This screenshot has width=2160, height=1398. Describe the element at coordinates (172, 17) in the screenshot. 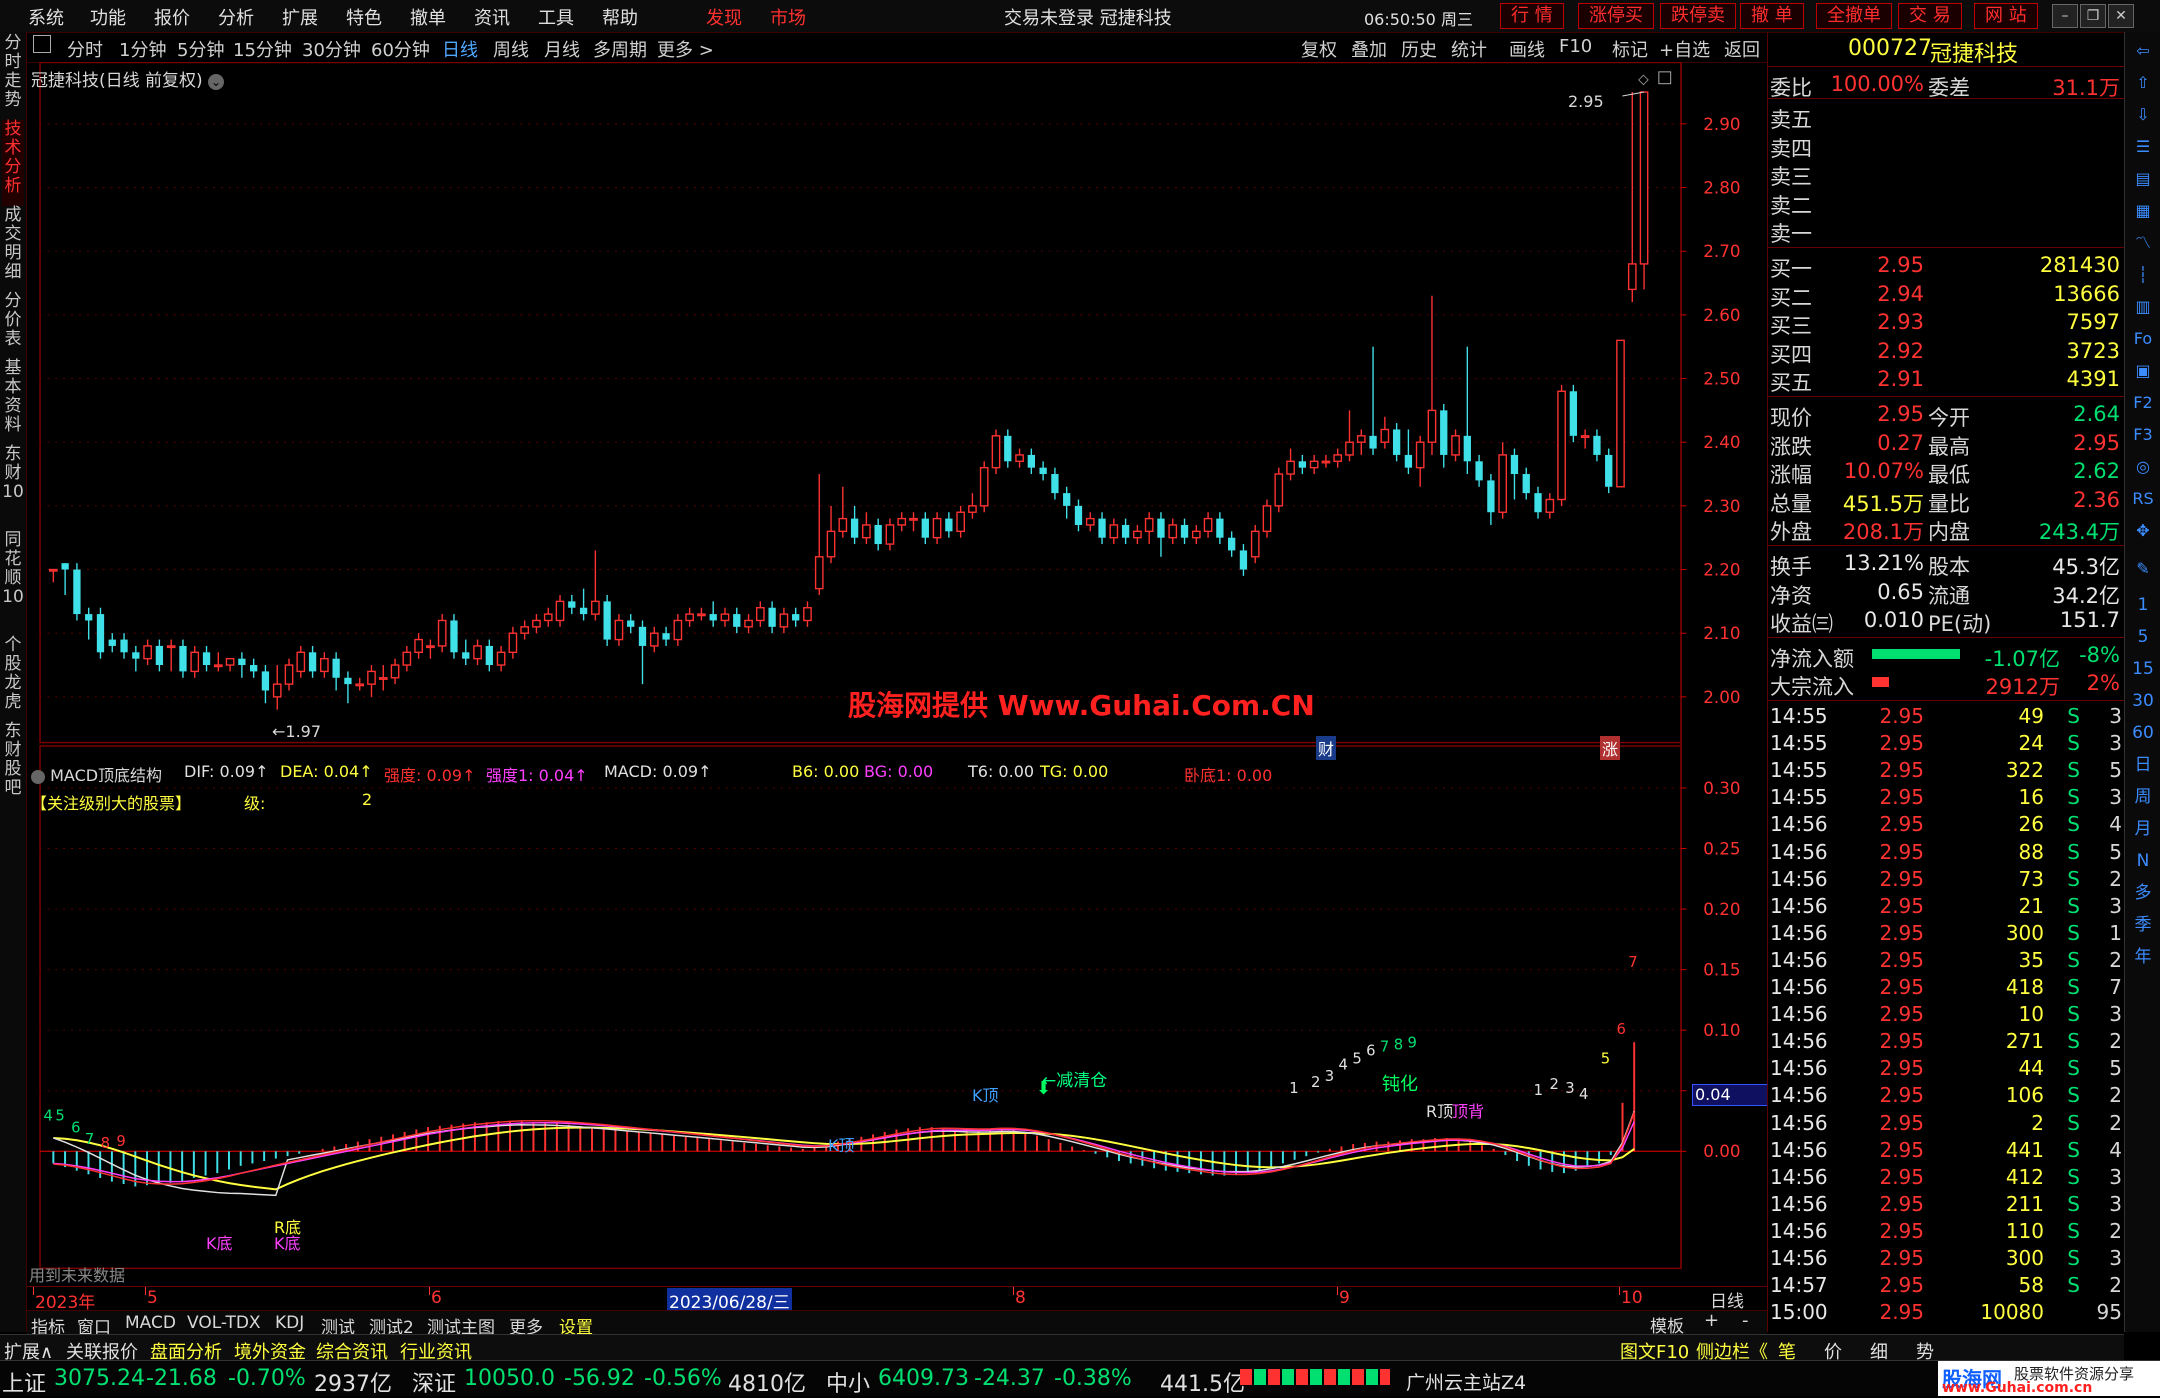

I see `menu-2: 报价` at that location.